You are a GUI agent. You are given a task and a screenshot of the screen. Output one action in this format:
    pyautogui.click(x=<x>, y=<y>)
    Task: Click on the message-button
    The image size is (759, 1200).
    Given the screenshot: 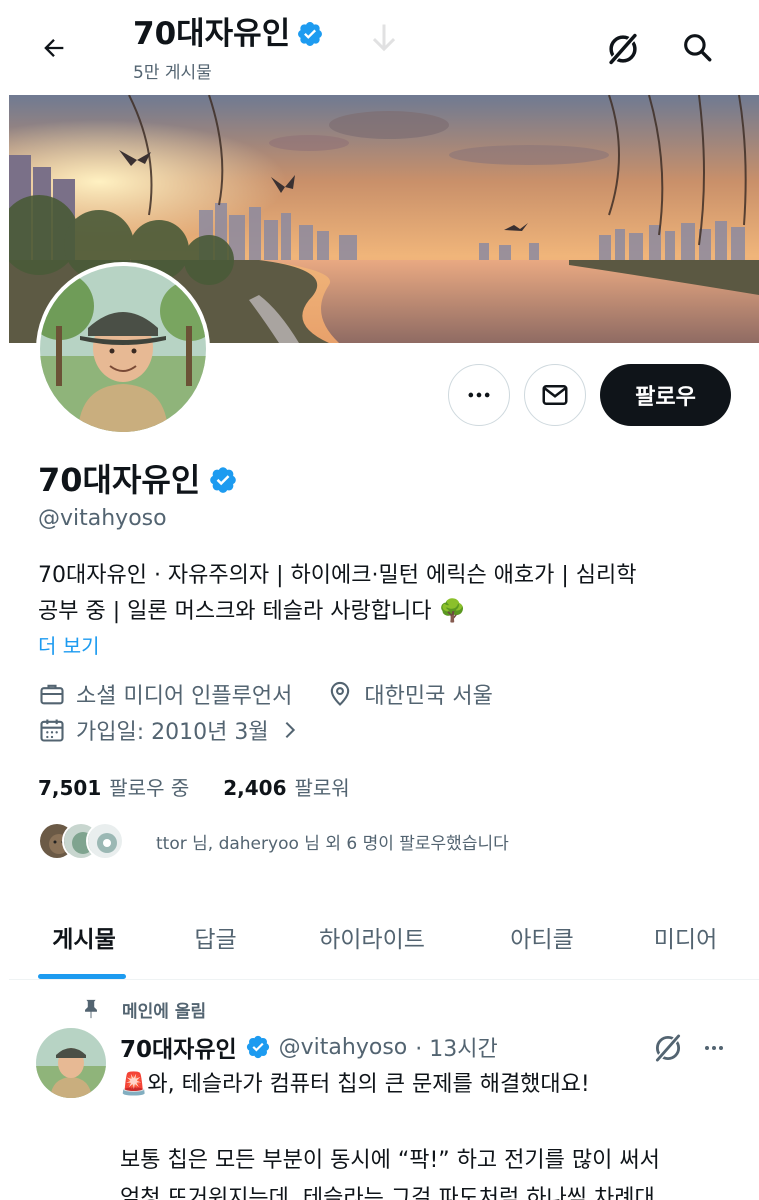 What is the action you would take?
    pyautogui.click(x=555, y=395)
    